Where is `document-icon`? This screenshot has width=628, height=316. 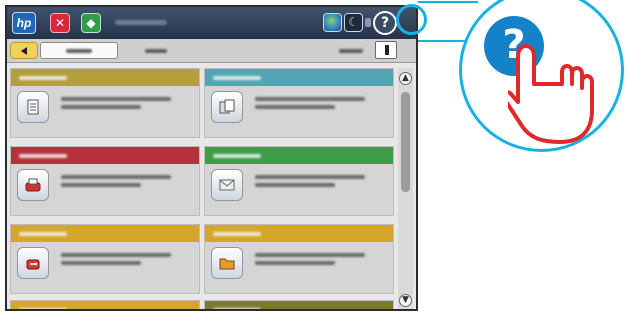 document-icon is located at coordinates (33, 107).